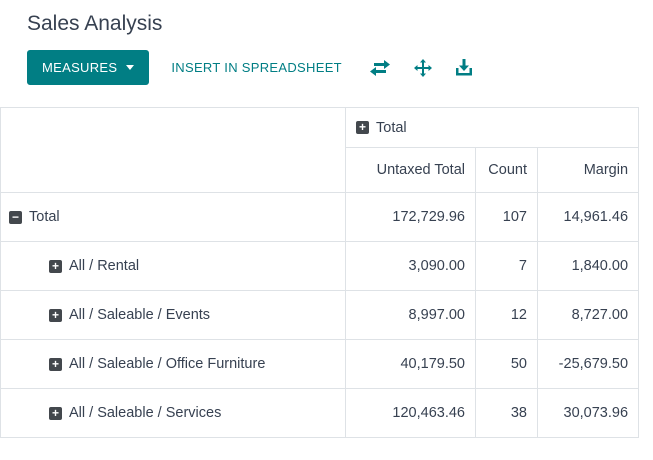  I want to click on cell-margin: 1,840.00, so click(588, 266).